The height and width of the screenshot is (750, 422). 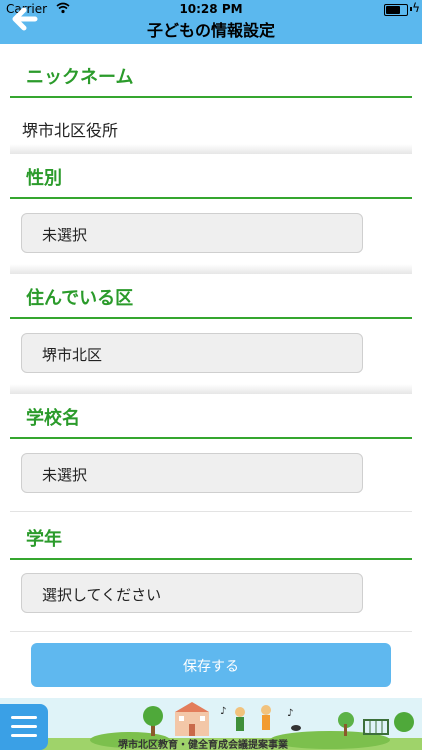 What do you see at coordinates (211, 76) in the screenshot?
I see `nickname-section-header: ニックネーム` at bounding box center [211, 76].